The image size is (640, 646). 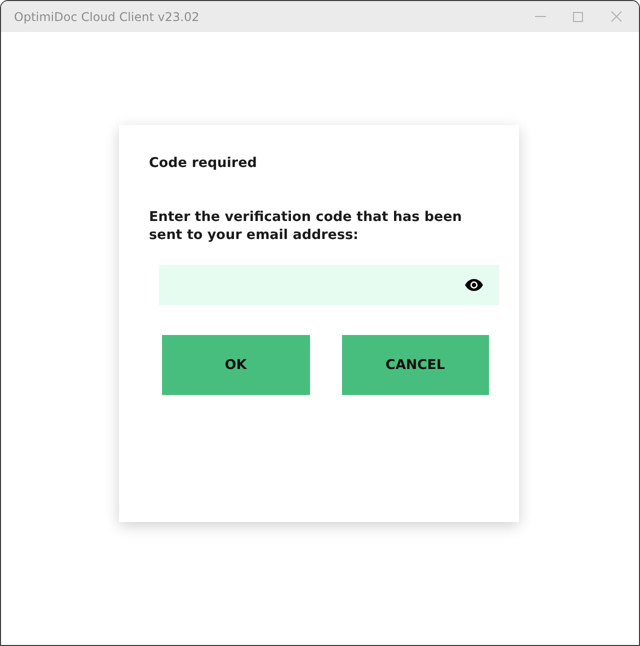 I want to click on ok-button: OK, so click(x=236, y=365).